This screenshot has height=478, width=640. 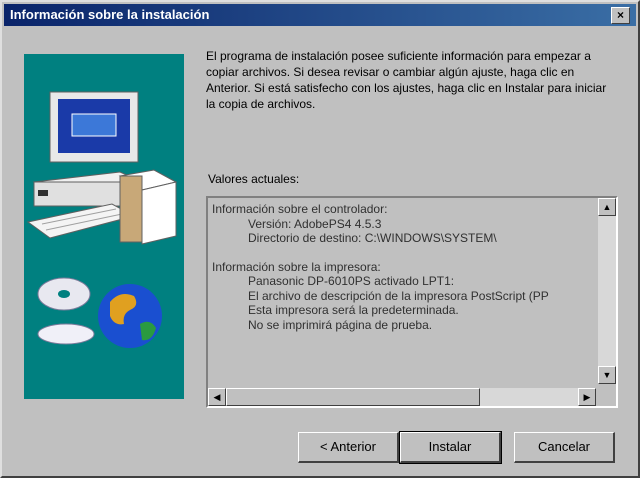 I want to click on scroll-left-arrow-icon: ◀, so click(x=217, y=397).